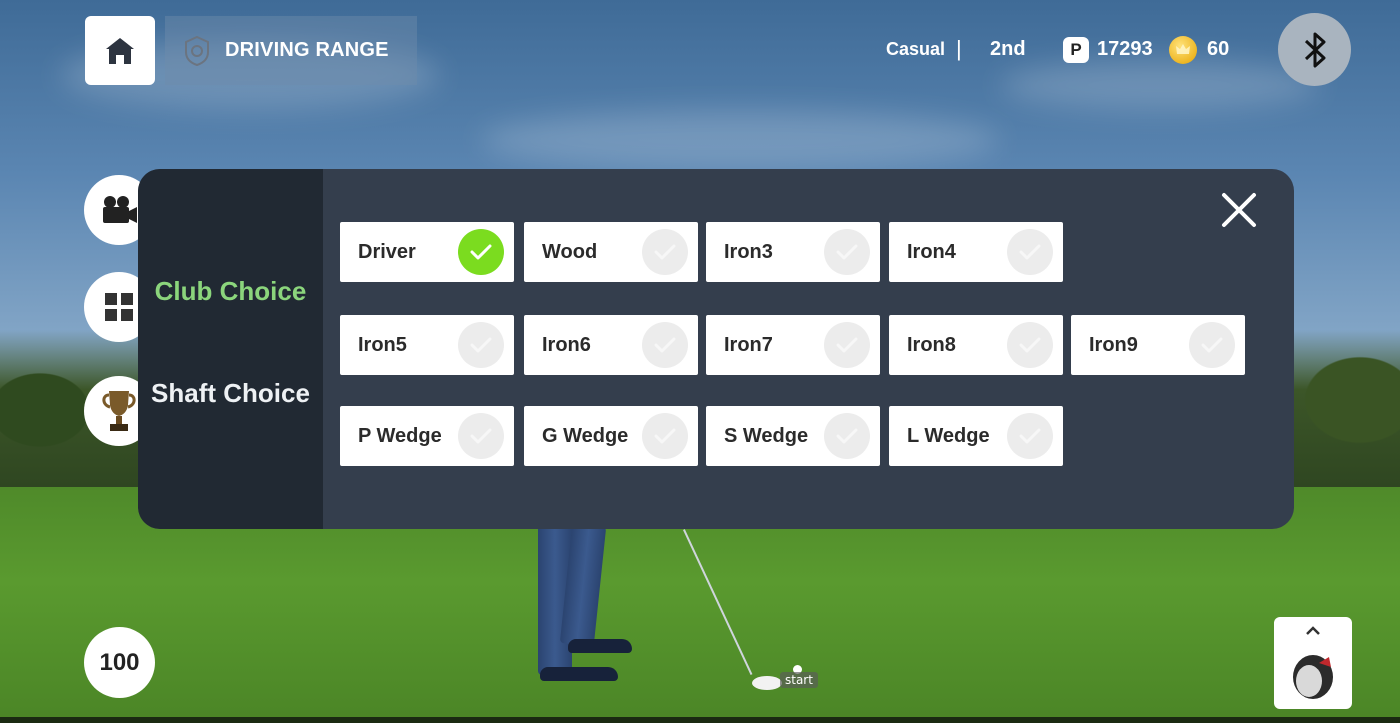  Describe the element at coordinates (230, 393) in the screenshot. I see `tab-shaft-choice: Shaft Choice` at that location.